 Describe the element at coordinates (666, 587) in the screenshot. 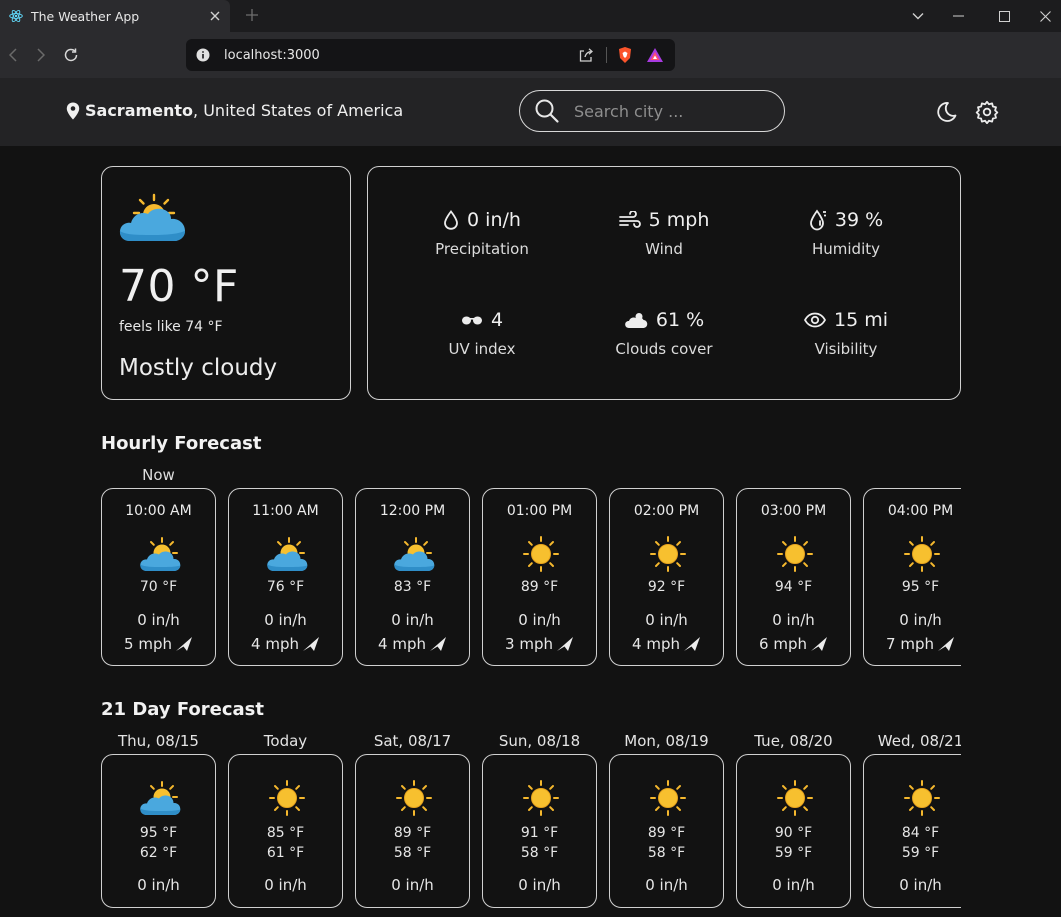

I see `hour-temp: 92 °F` at that location.